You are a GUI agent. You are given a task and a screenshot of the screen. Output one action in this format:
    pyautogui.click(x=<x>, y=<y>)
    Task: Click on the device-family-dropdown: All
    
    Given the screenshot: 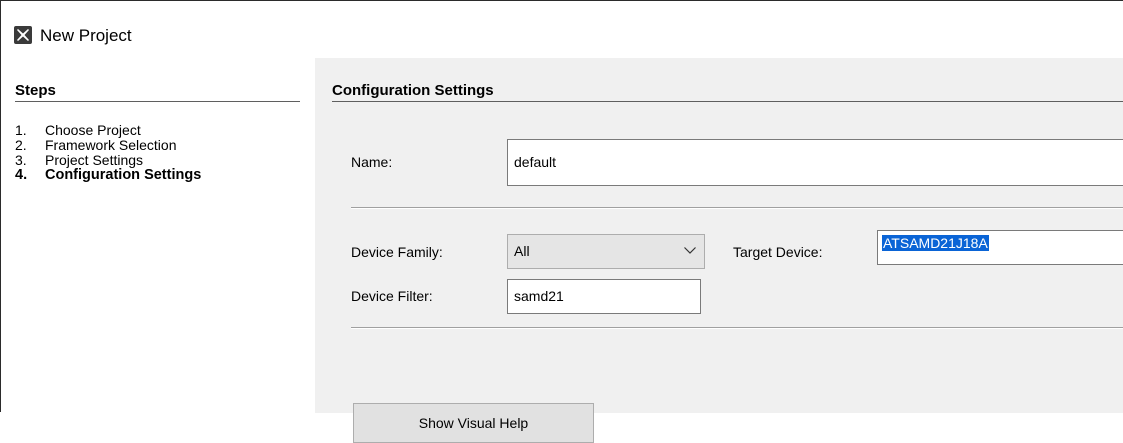 What is the action you would take?
    pyautogui.click(x=606, y=251)
    